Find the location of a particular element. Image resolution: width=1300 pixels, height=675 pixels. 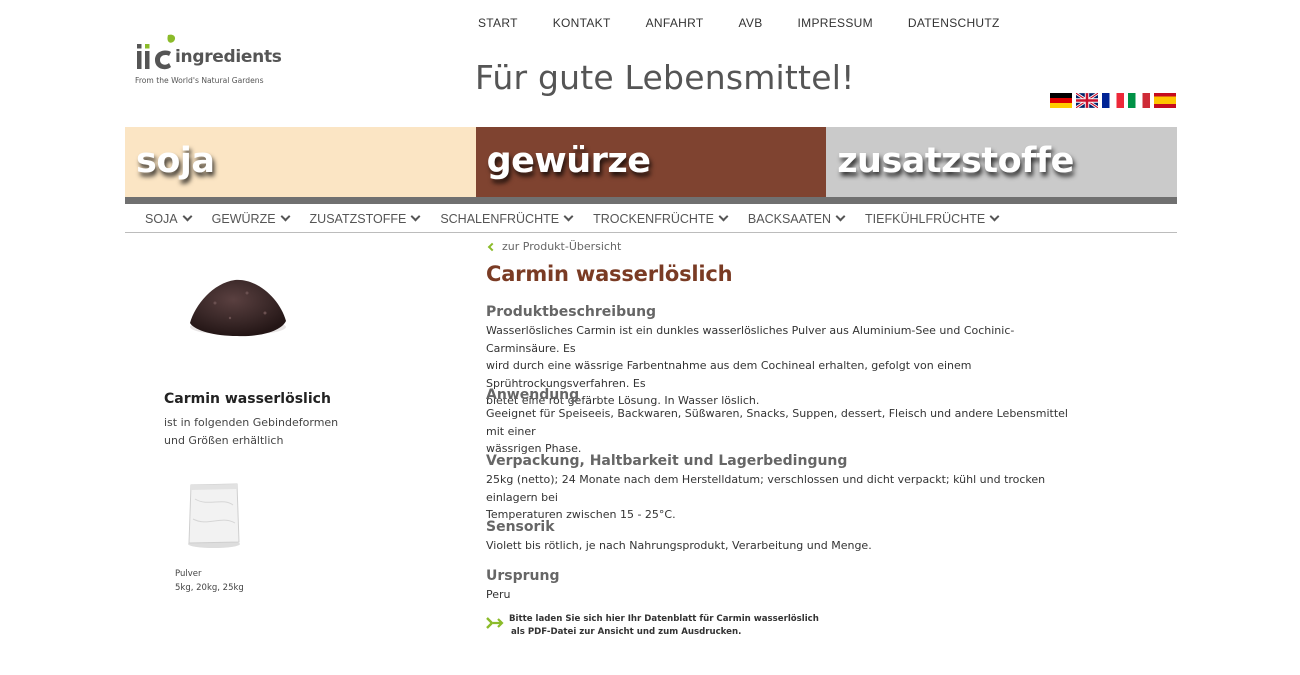

banner-divider is located at coordinates (651, 200).